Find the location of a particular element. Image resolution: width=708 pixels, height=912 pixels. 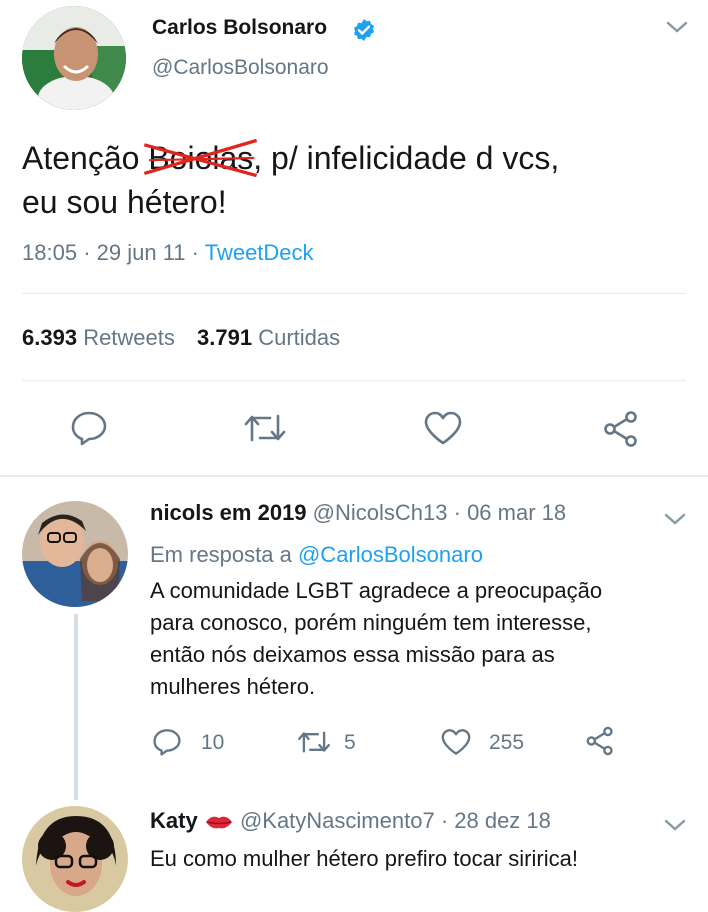

retweets-stat: 6.393 Retweets is located at coordinates (101, 337).